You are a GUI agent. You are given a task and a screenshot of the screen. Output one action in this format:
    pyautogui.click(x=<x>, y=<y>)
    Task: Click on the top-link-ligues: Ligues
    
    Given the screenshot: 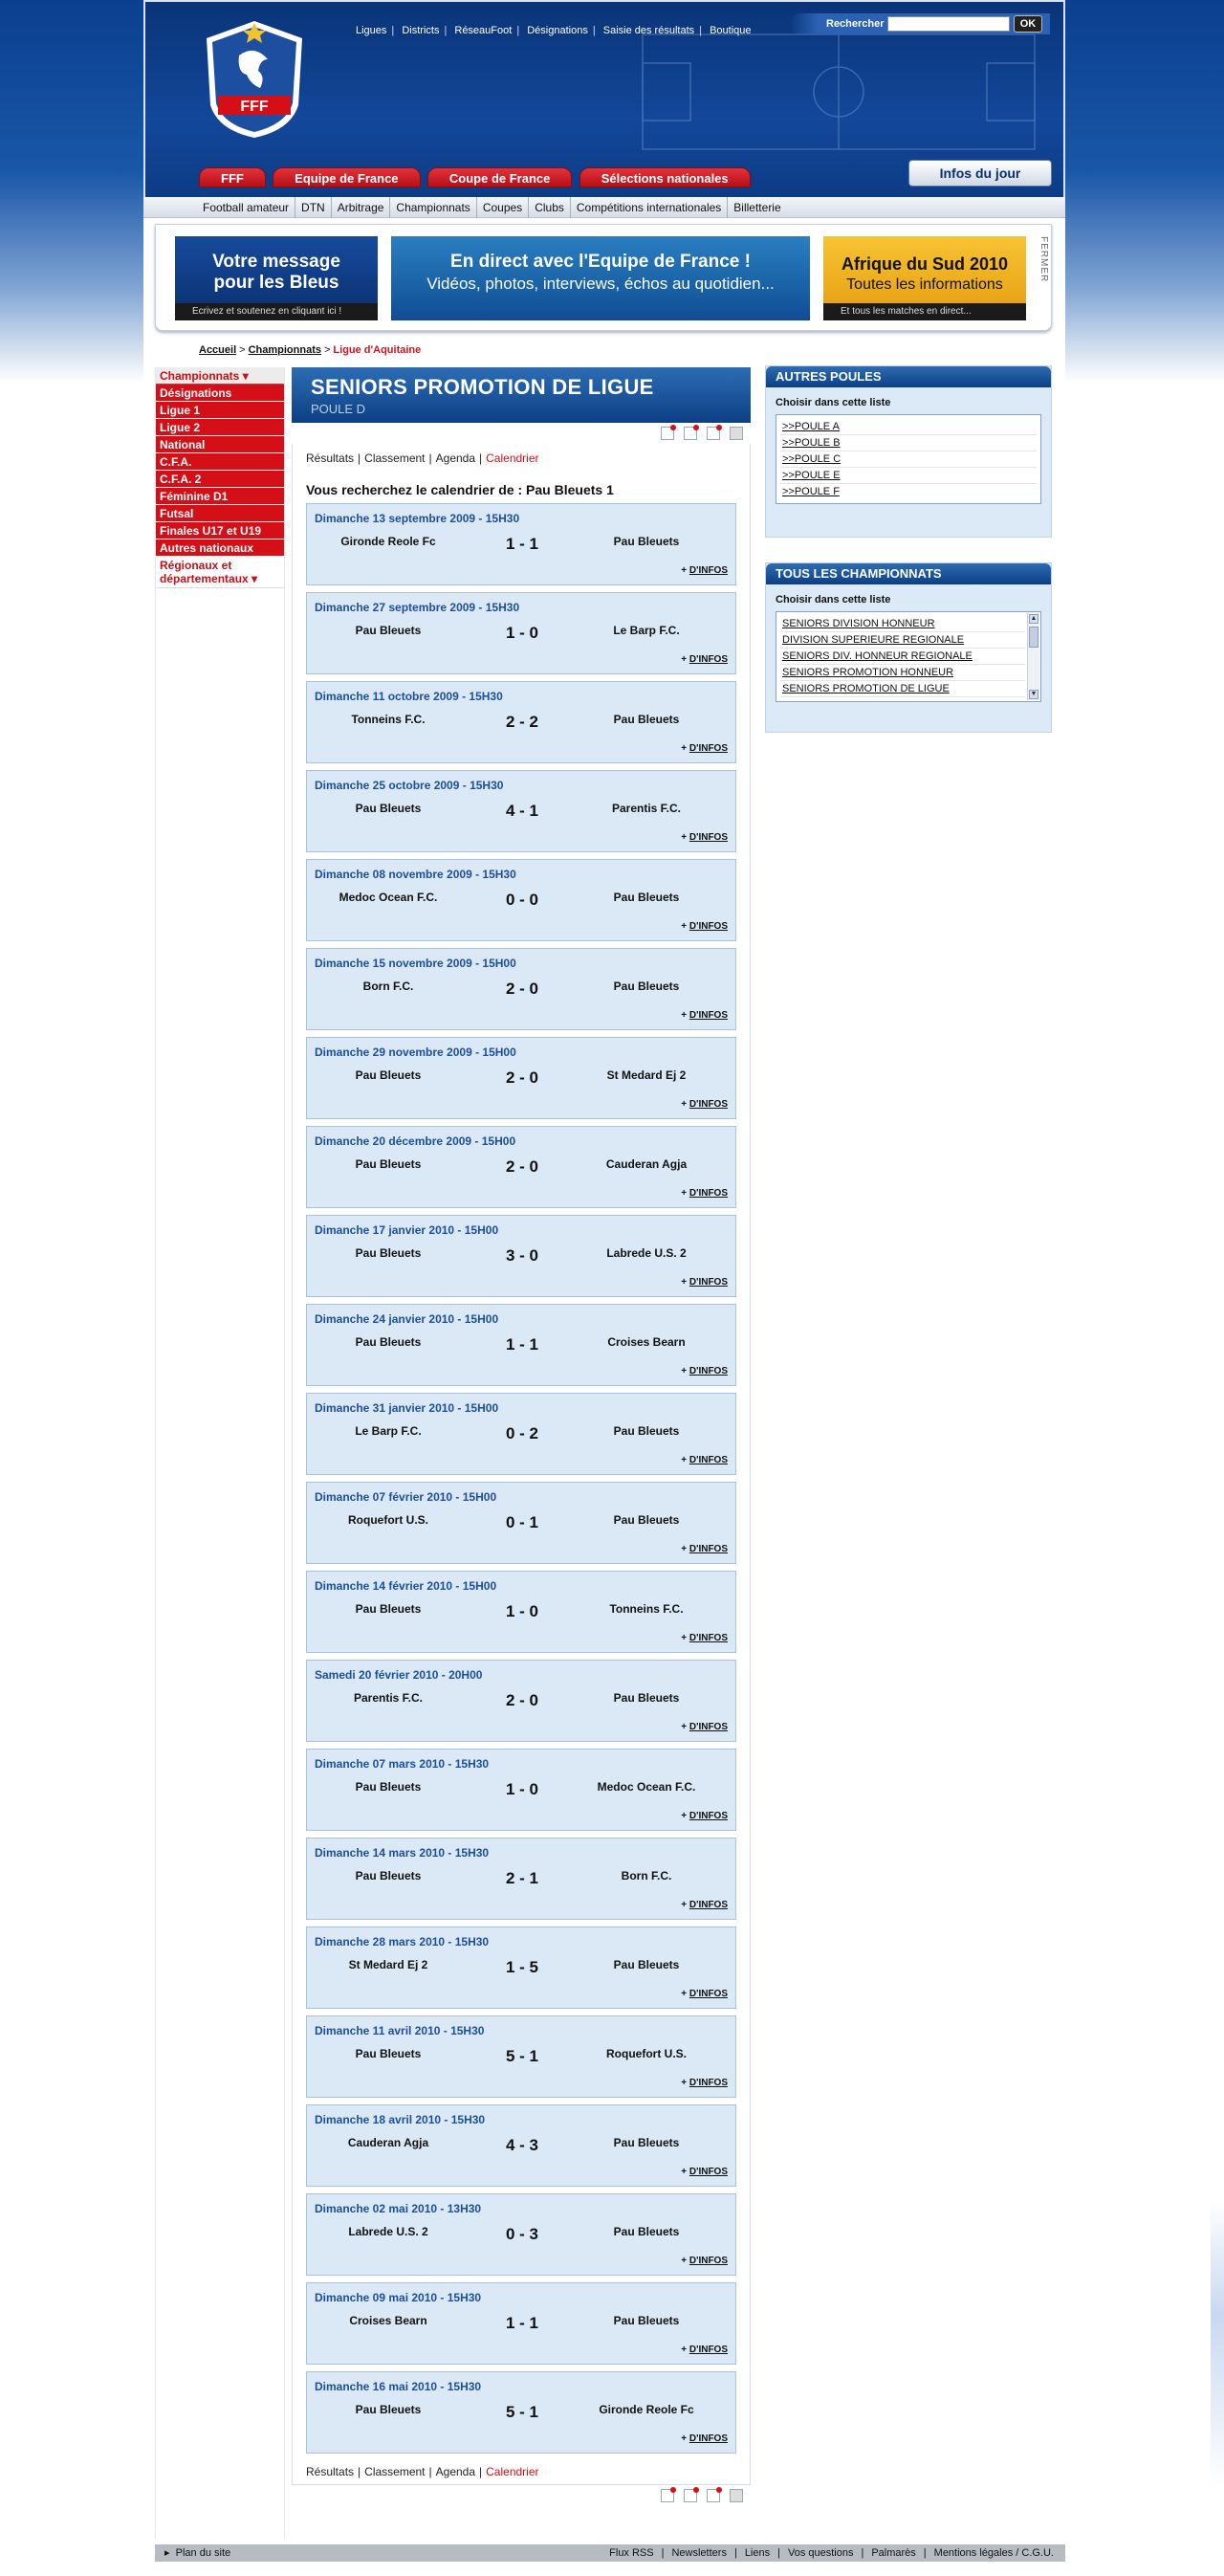 What is the action you would take?
    pyautogui.click(x=371, y=31)
    